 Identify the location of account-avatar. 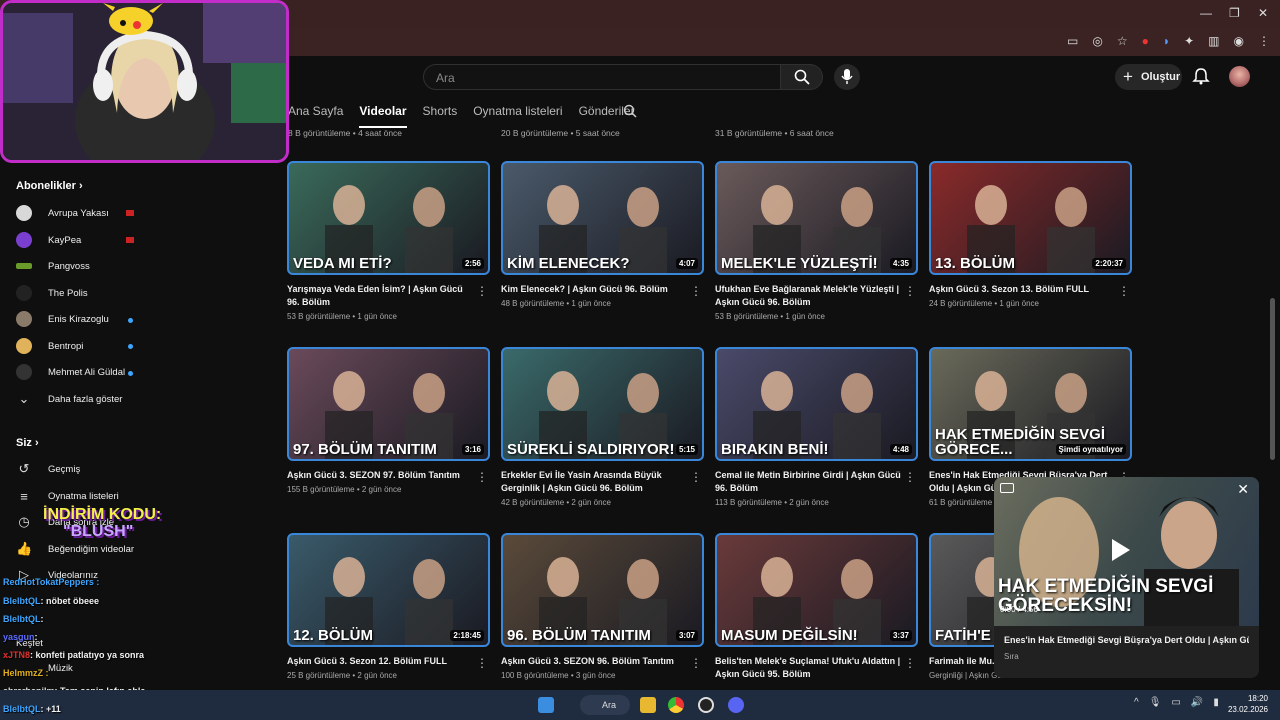
(1239, 76).